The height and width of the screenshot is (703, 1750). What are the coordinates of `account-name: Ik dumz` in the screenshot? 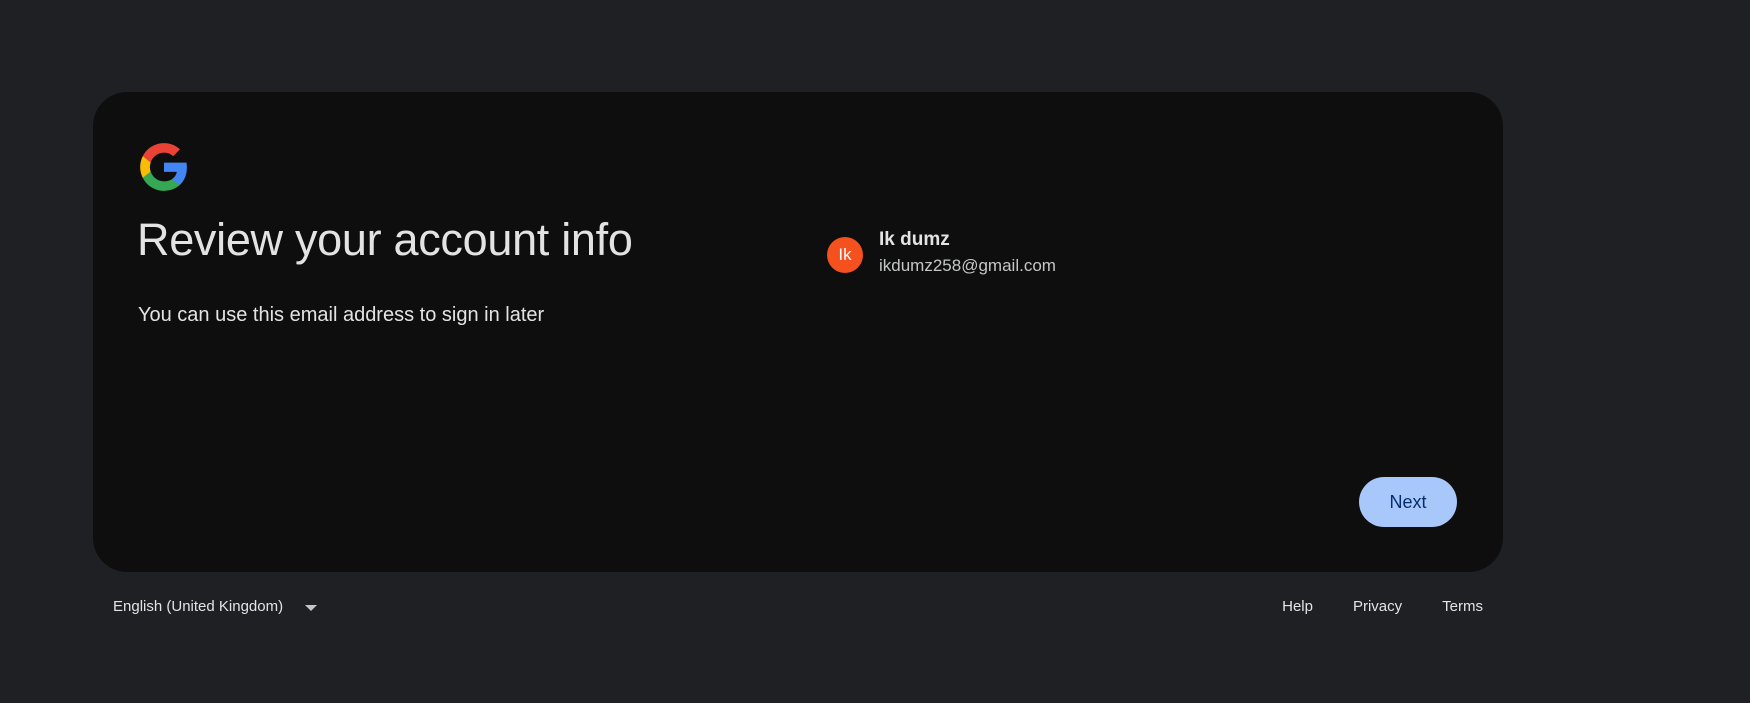 It's located at (914, 239).